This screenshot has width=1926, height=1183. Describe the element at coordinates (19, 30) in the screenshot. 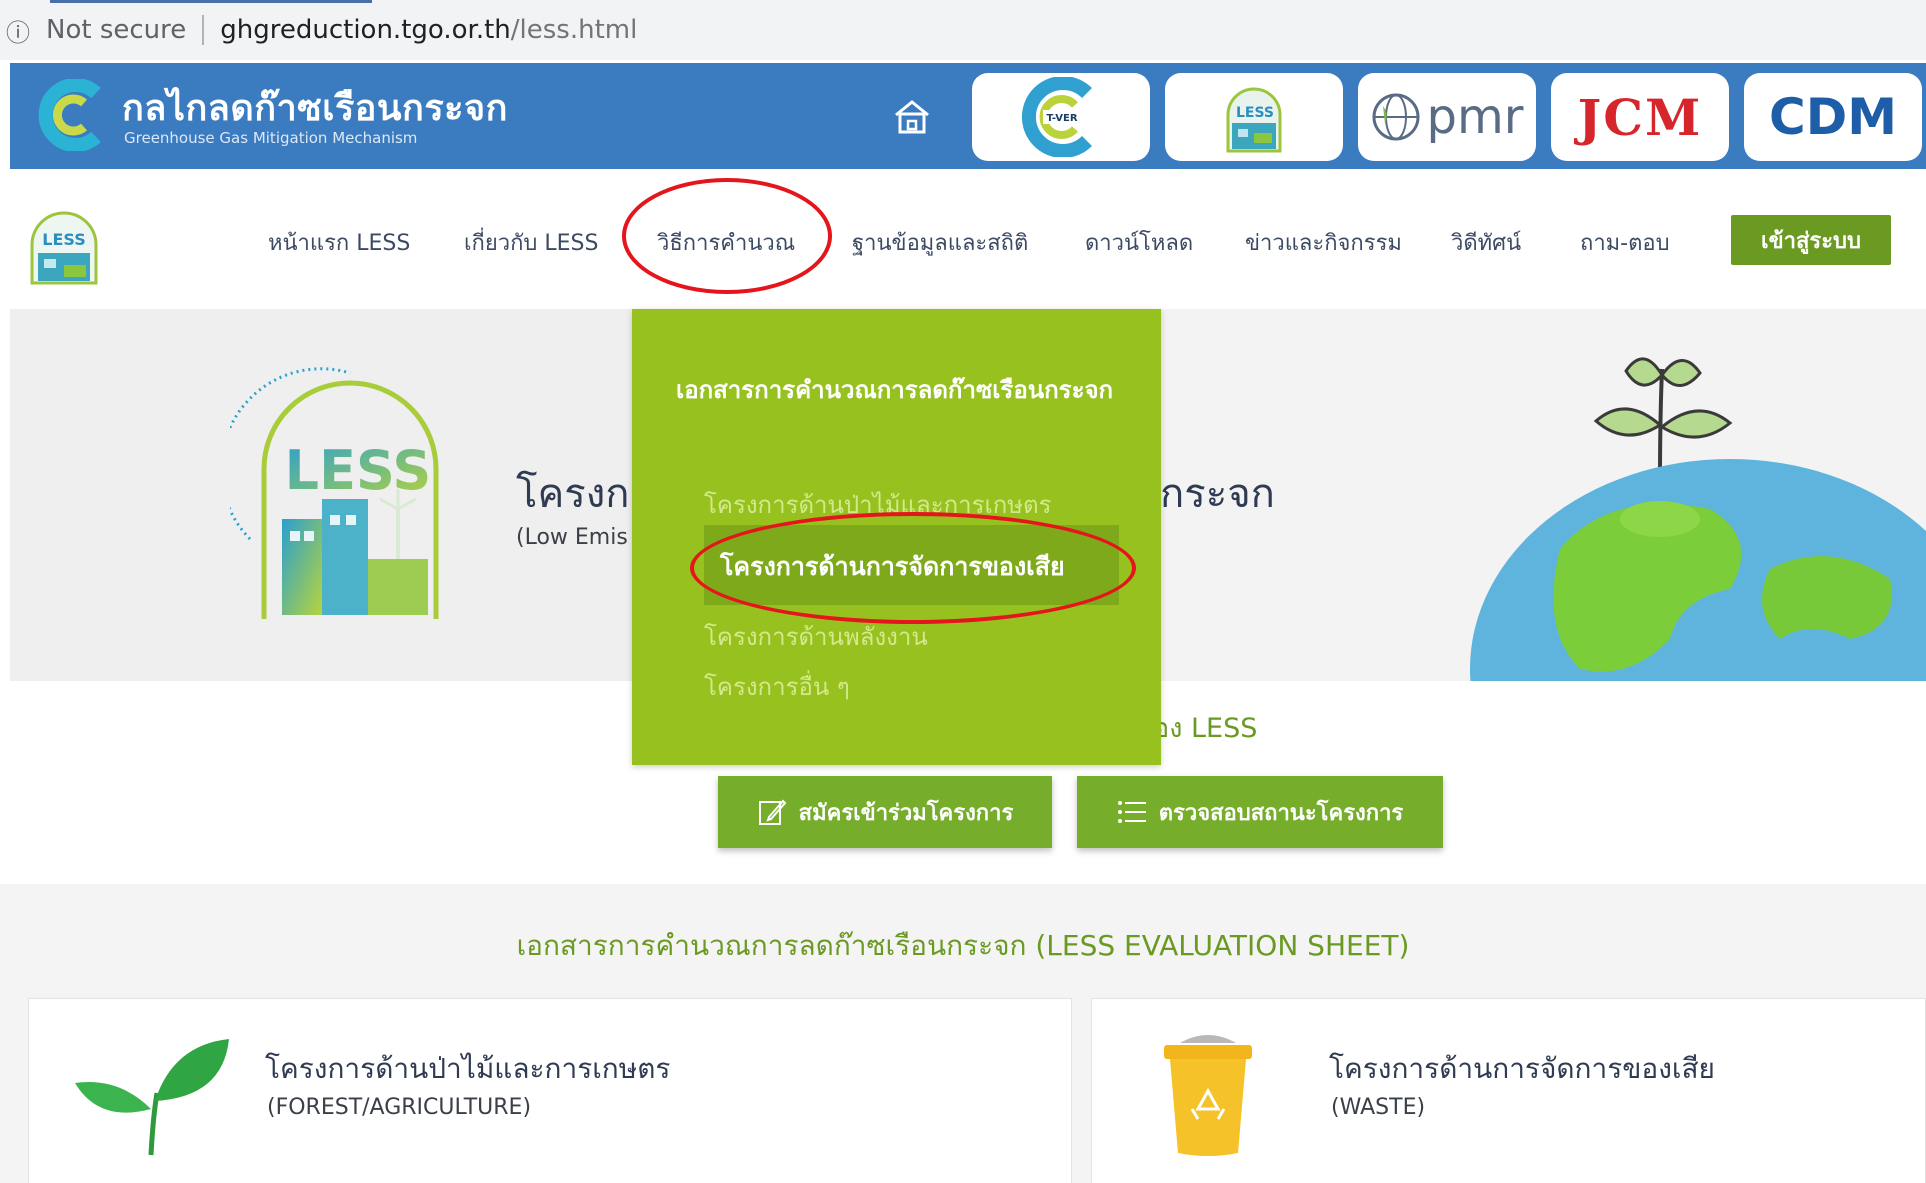

I see `info-icon: ⓘ` at that location.